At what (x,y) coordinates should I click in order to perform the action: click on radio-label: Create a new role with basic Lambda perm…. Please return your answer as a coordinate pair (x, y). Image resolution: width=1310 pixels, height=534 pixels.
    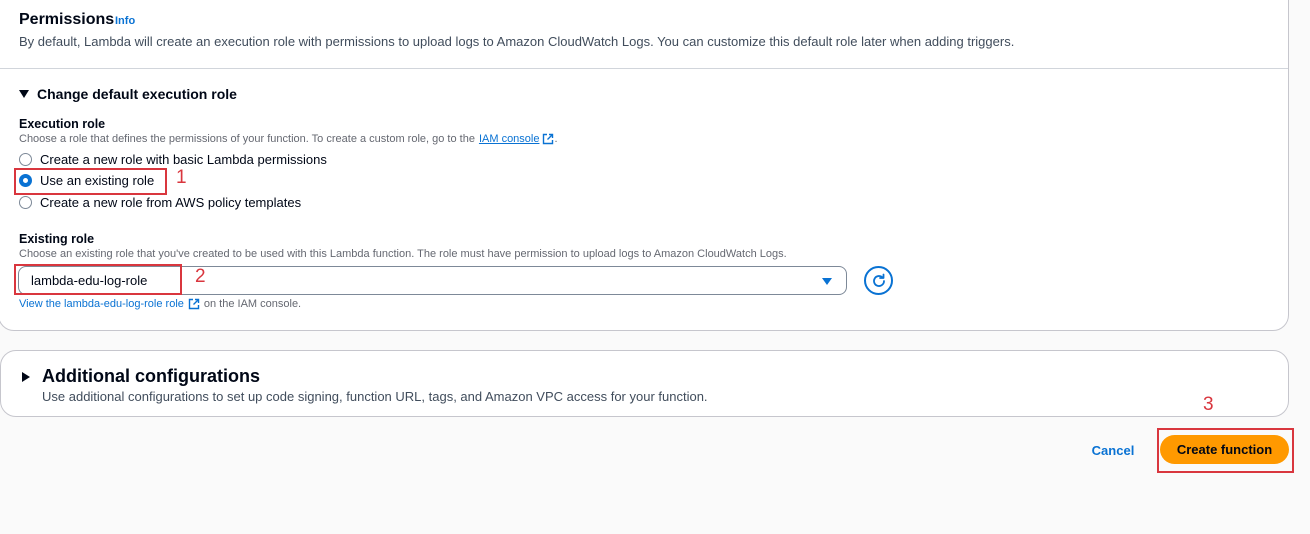
    Looking at the image, I should click on (183, 159).